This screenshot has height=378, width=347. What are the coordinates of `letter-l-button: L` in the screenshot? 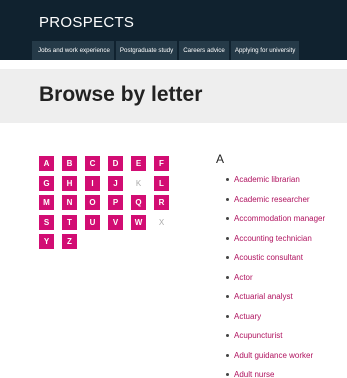 It's located at (161, 183).